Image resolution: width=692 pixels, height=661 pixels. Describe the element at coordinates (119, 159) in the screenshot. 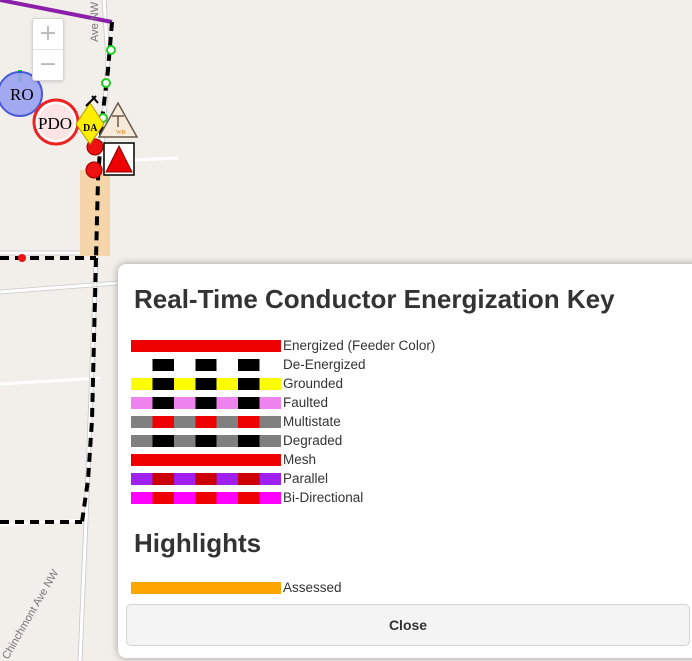

I see `warning-triangle-icon` at that location.